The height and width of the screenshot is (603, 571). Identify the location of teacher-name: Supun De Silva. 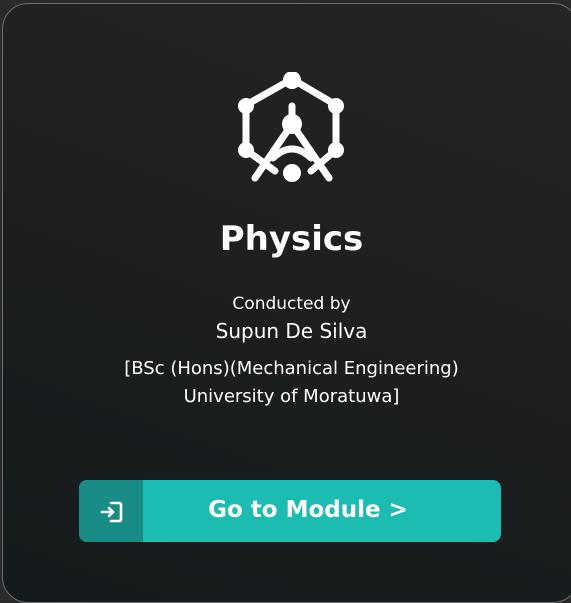
(291, 331).